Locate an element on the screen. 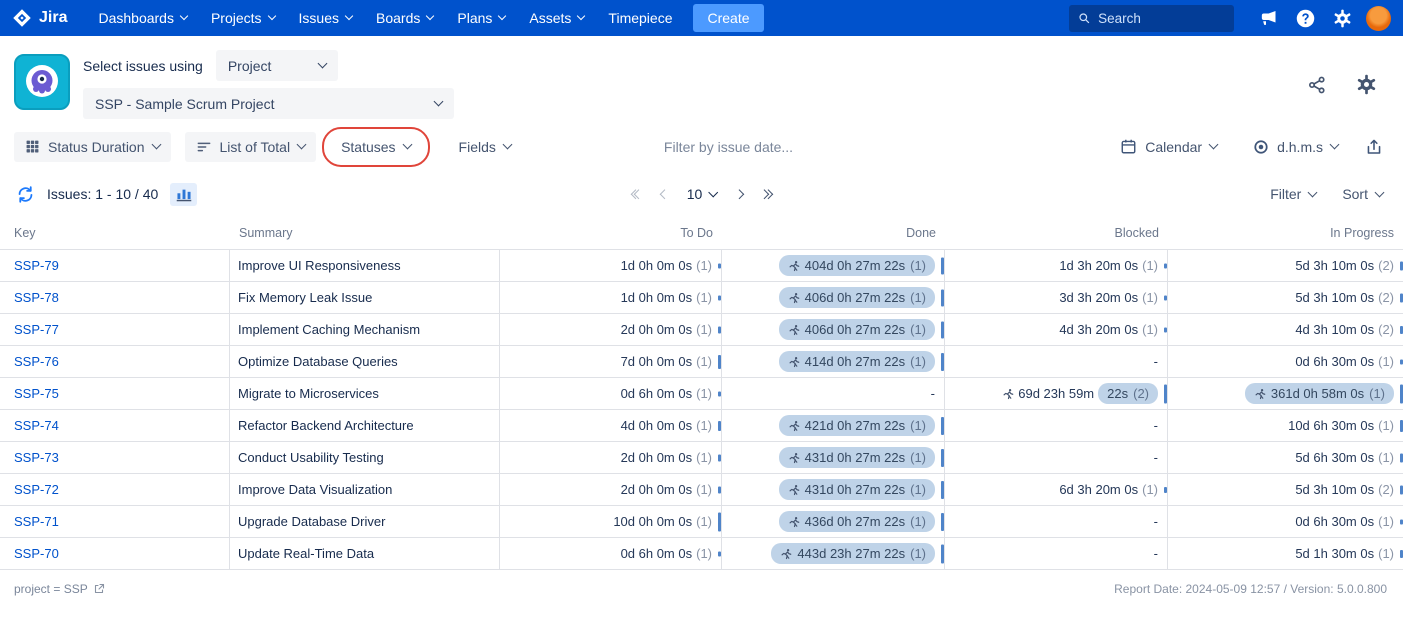  fields-dropdown: Fields is located at coordinates (485, 147).